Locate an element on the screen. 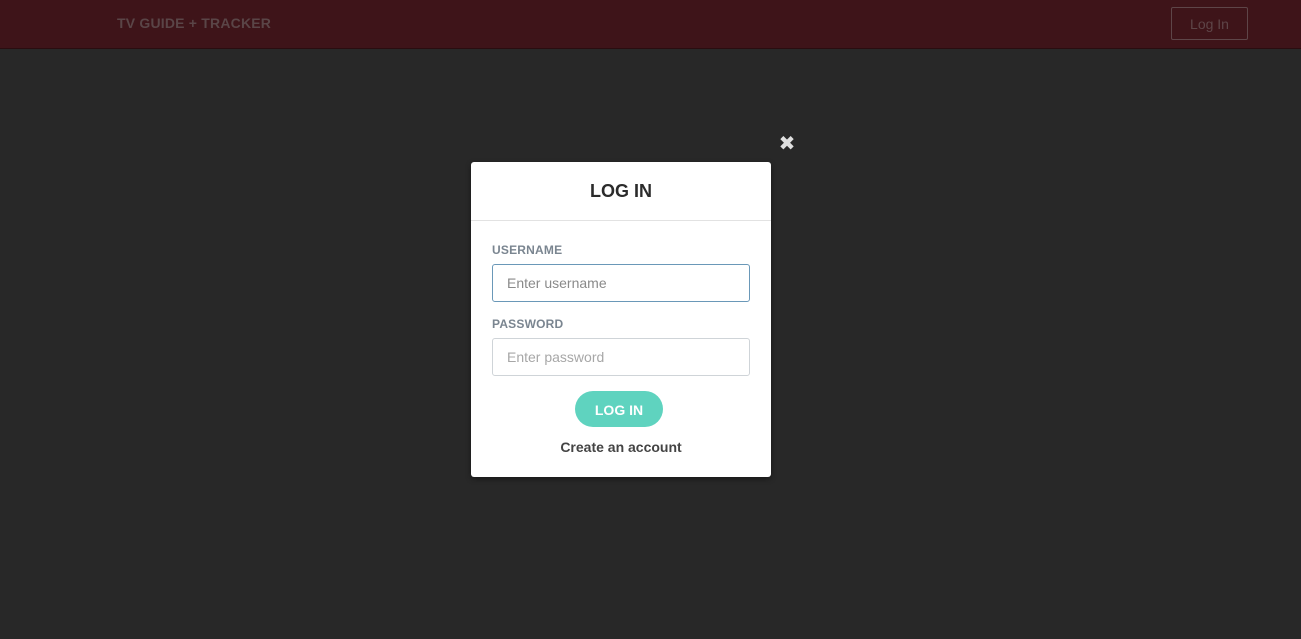 The width and height of the screenshot is (1301, 639). nav-login-button: Log In is located at coordinates (1209, 23).